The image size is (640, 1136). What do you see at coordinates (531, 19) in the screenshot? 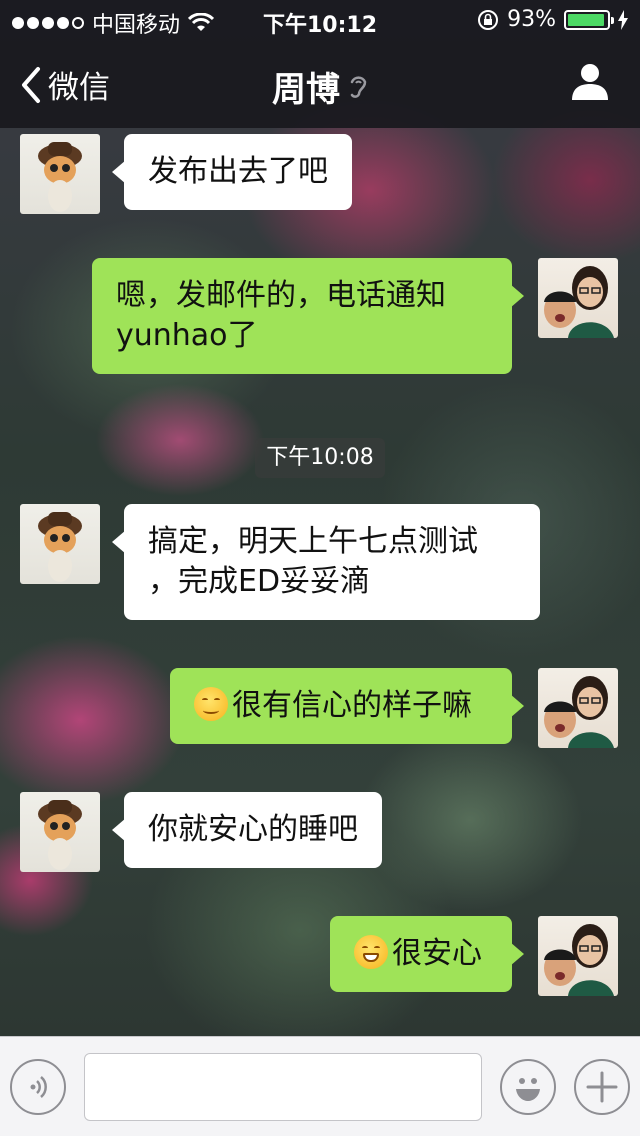
I see `battery-percent: 93%` at bounding box center [531, 19].